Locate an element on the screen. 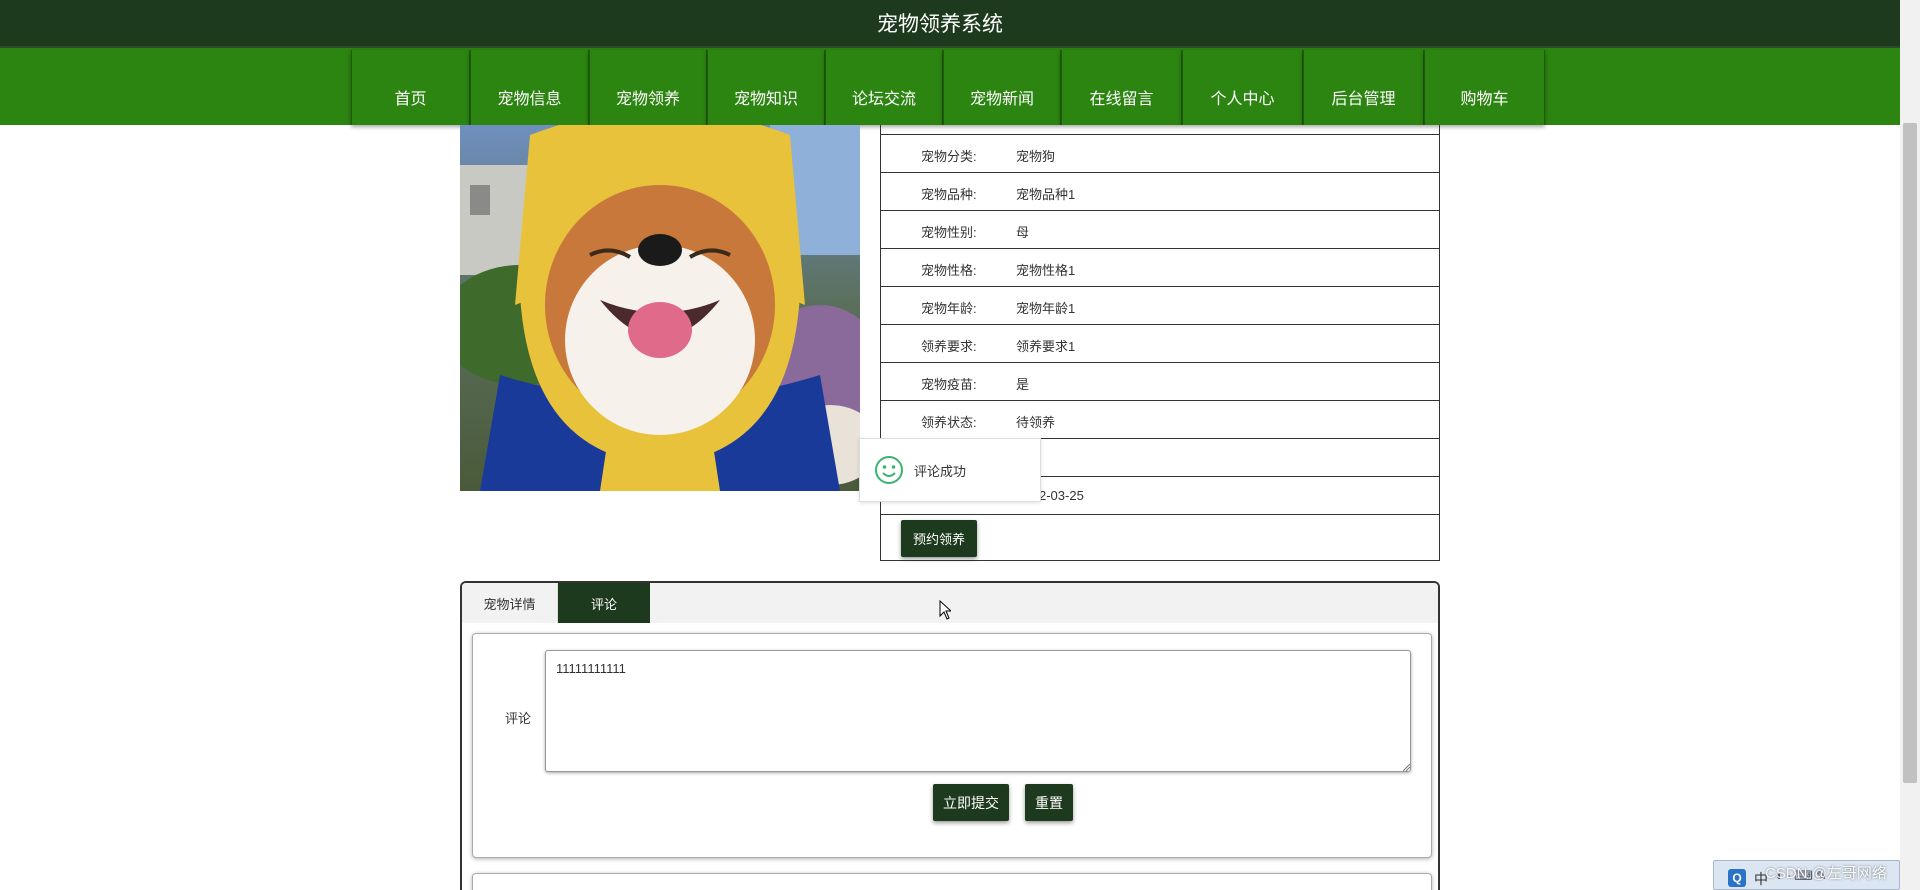 The image size is (1920, 890). comment-form: 评论 立即提交 重置 is located at coordinates (952, 745).